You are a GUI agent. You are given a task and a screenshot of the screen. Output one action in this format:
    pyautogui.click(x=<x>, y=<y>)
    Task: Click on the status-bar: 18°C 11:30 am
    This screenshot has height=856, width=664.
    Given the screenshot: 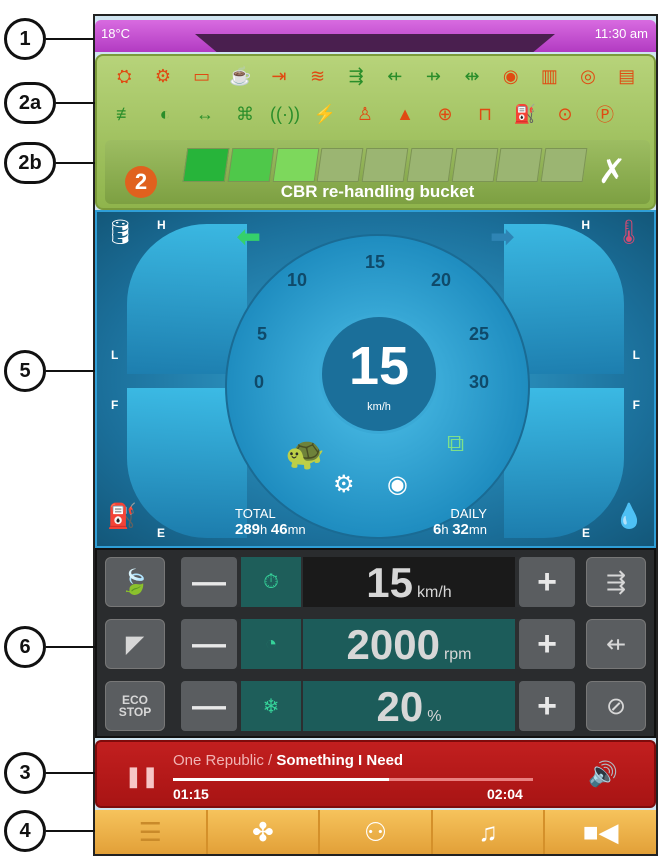 What is the action you would take?
    pyautogui.click(x=375, y=36)
    